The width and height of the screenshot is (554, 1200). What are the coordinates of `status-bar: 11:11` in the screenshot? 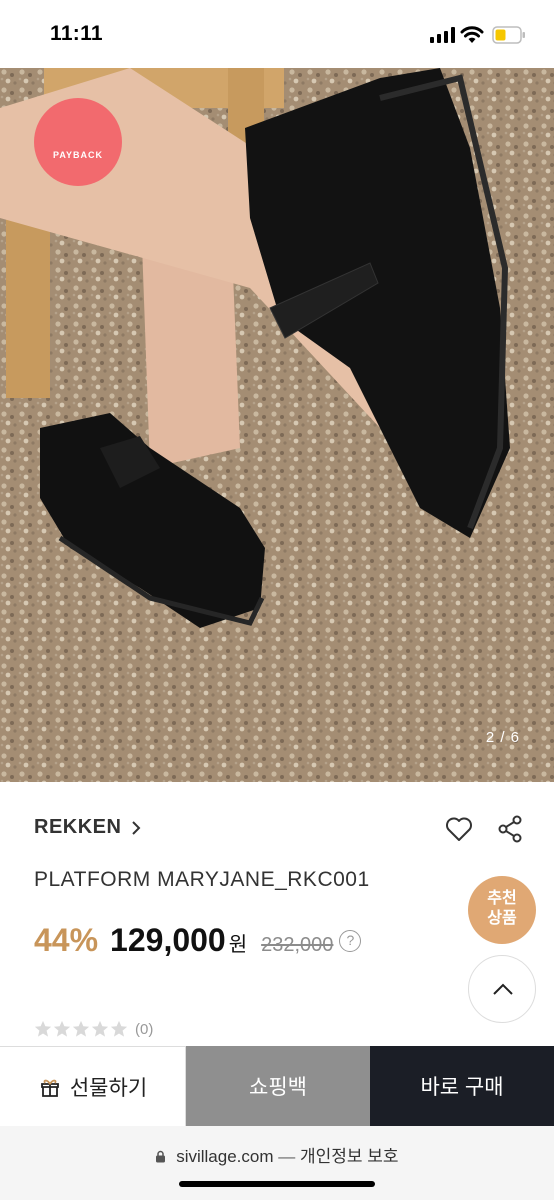 It's located at (277, 34).